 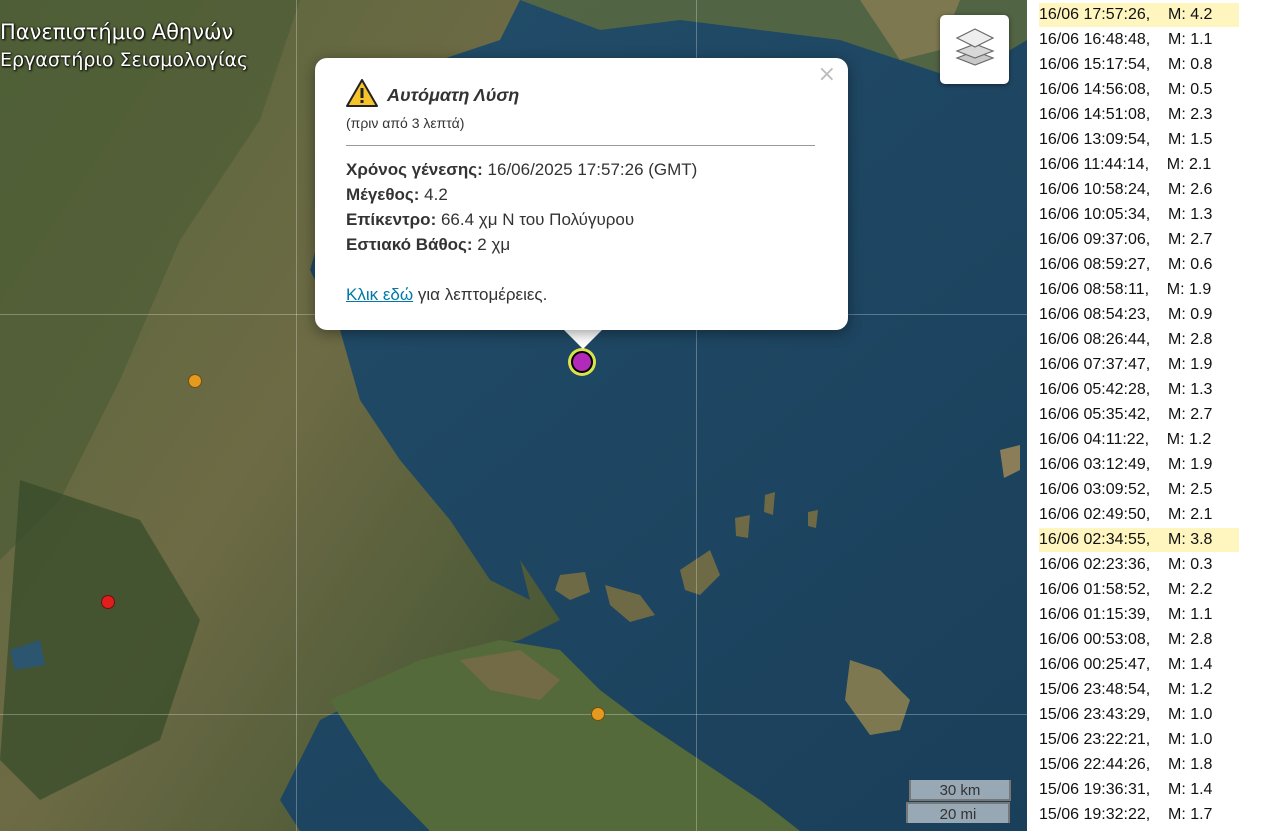 I want to click on scale-km: 30 km, so click(x=960, y=790).